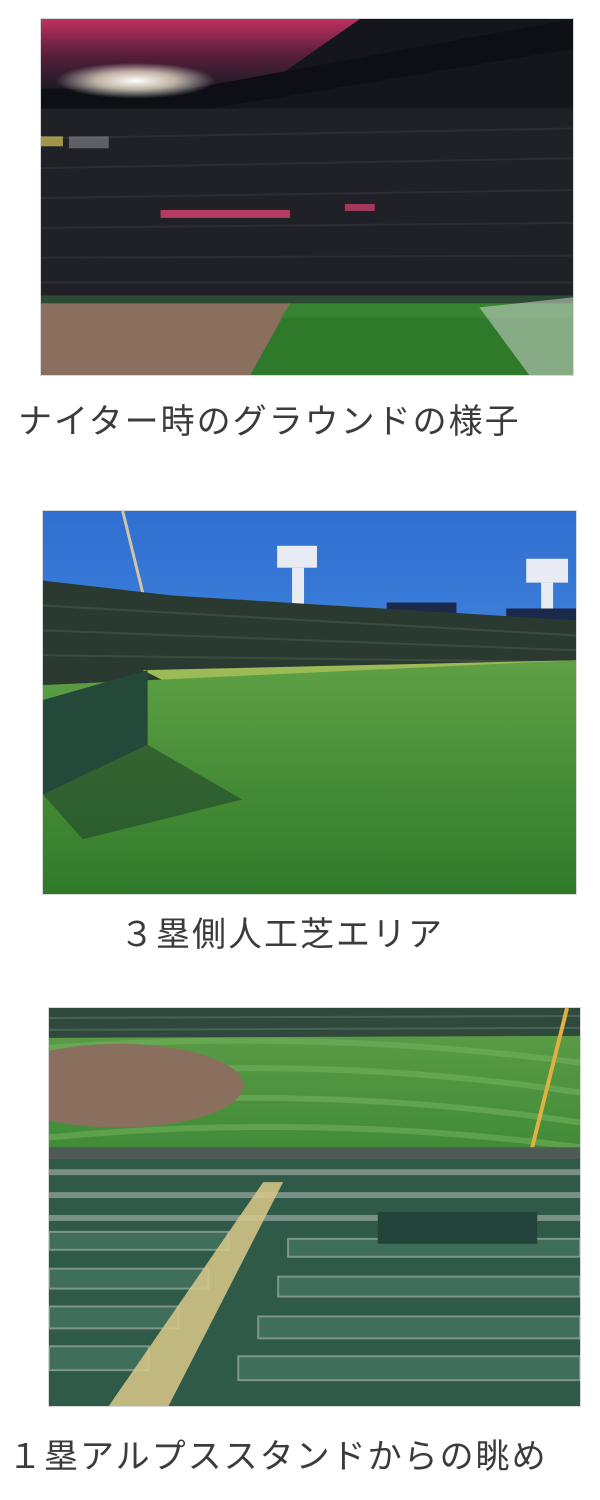  What do you see at coordinates (278, 1457) in the screenshot?
I see `first-base-alps-caption: １塁アルプススタンドからの眺め` at bounding box center [278, 1457].